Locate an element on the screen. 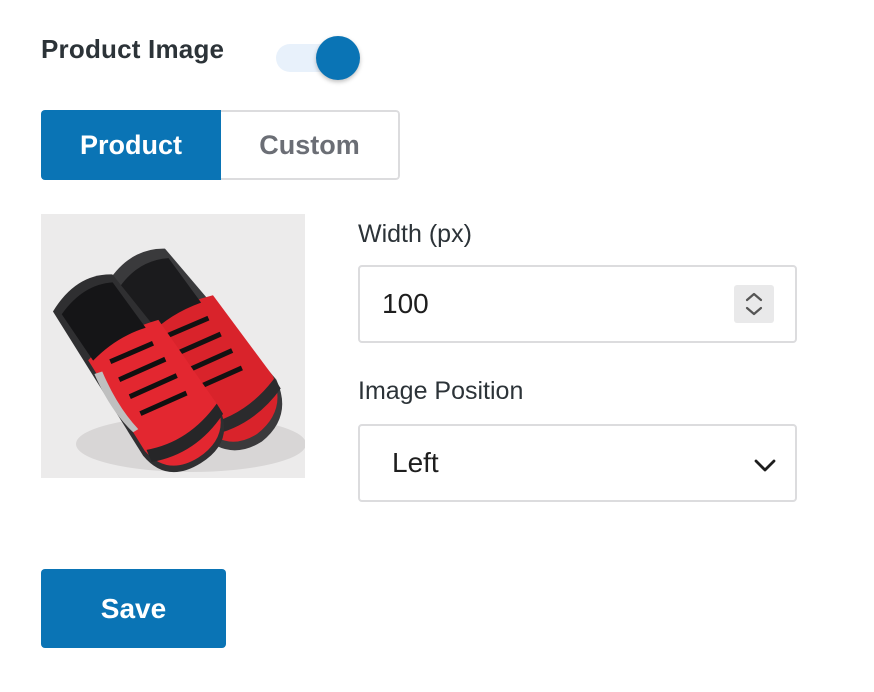 This screenshot has width=874, height=692. width-value: 100 is located at coordinates (405, 303).